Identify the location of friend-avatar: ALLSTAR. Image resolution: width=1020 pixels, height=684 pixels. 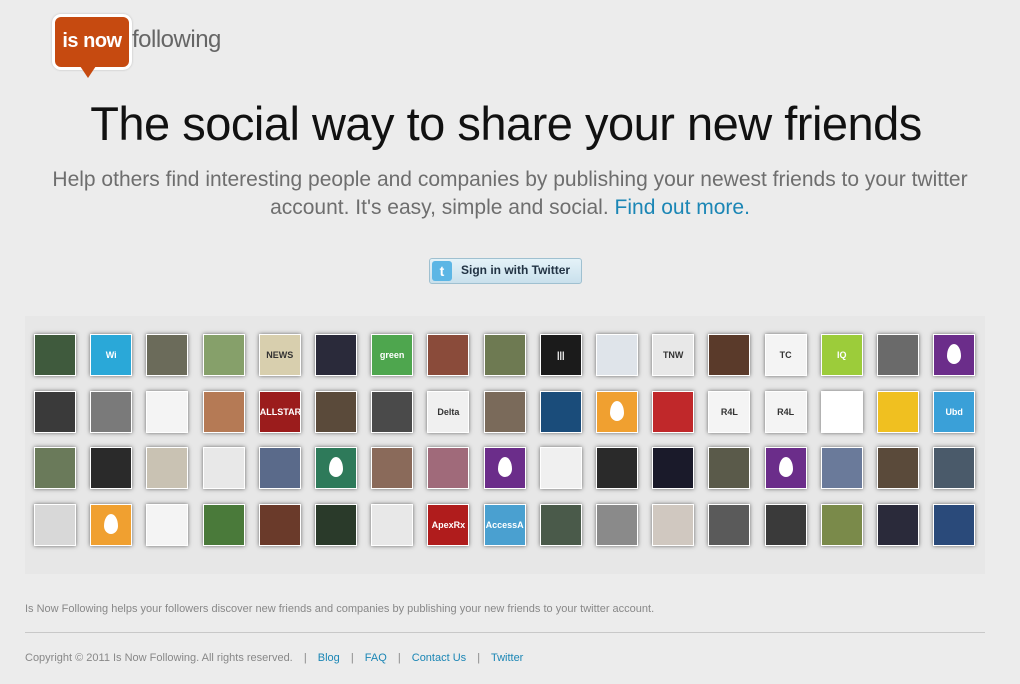
(279, 411).